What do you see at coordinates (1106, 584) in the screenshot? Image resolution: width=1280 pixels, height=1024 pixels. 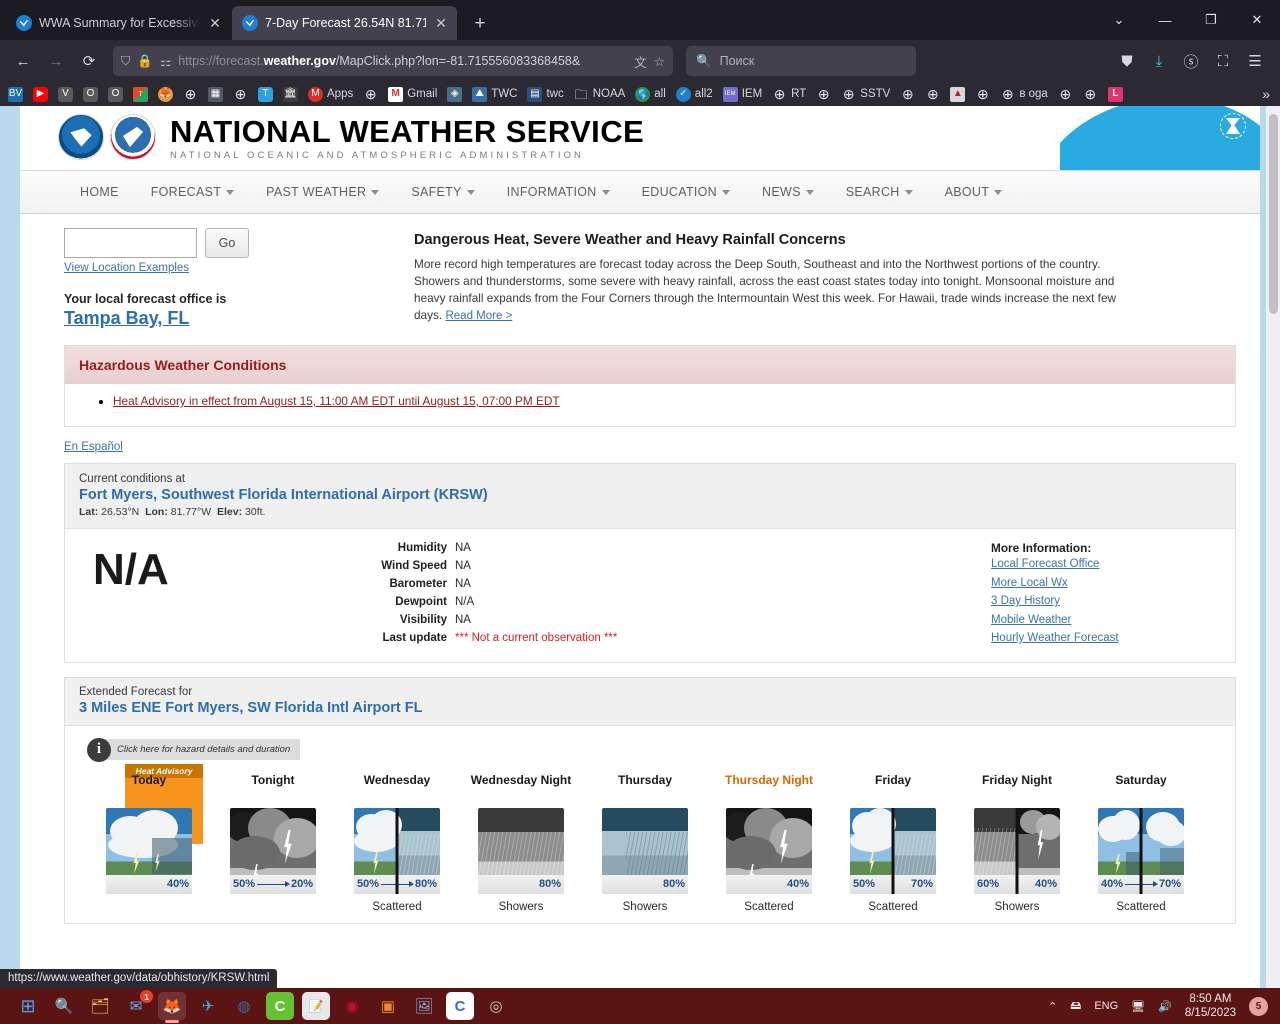 I see `more-local-wx-link: More Local Wx` at bounding box center [1106, 584].